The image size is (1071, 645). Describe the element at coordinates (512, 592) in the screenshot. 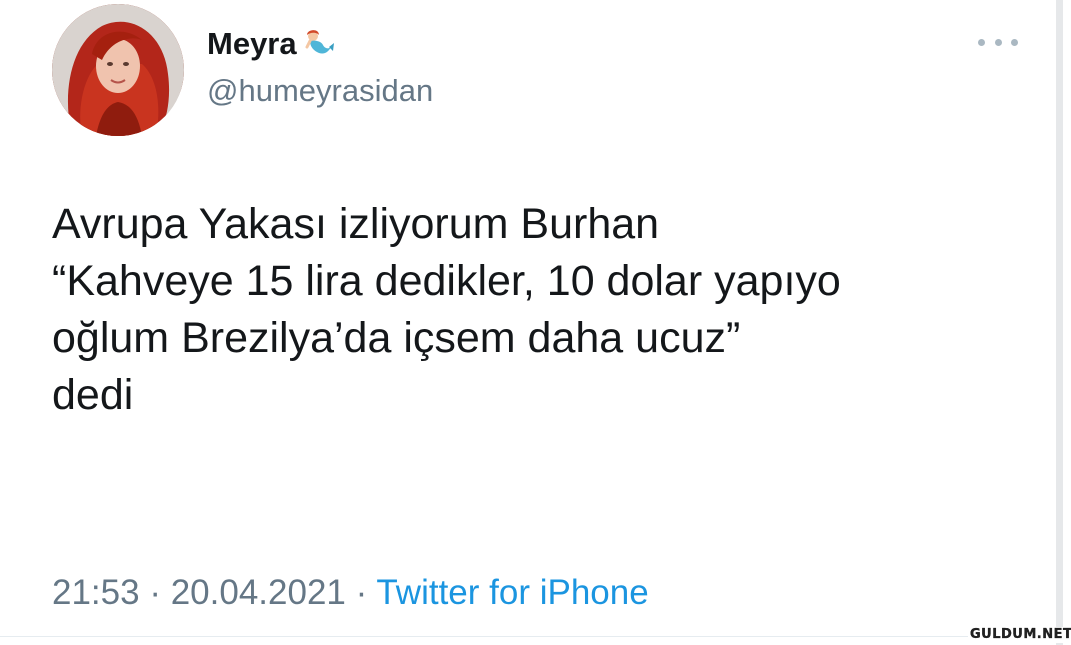

I see `tweet-source-link: Twitter for iPhone` at that location.